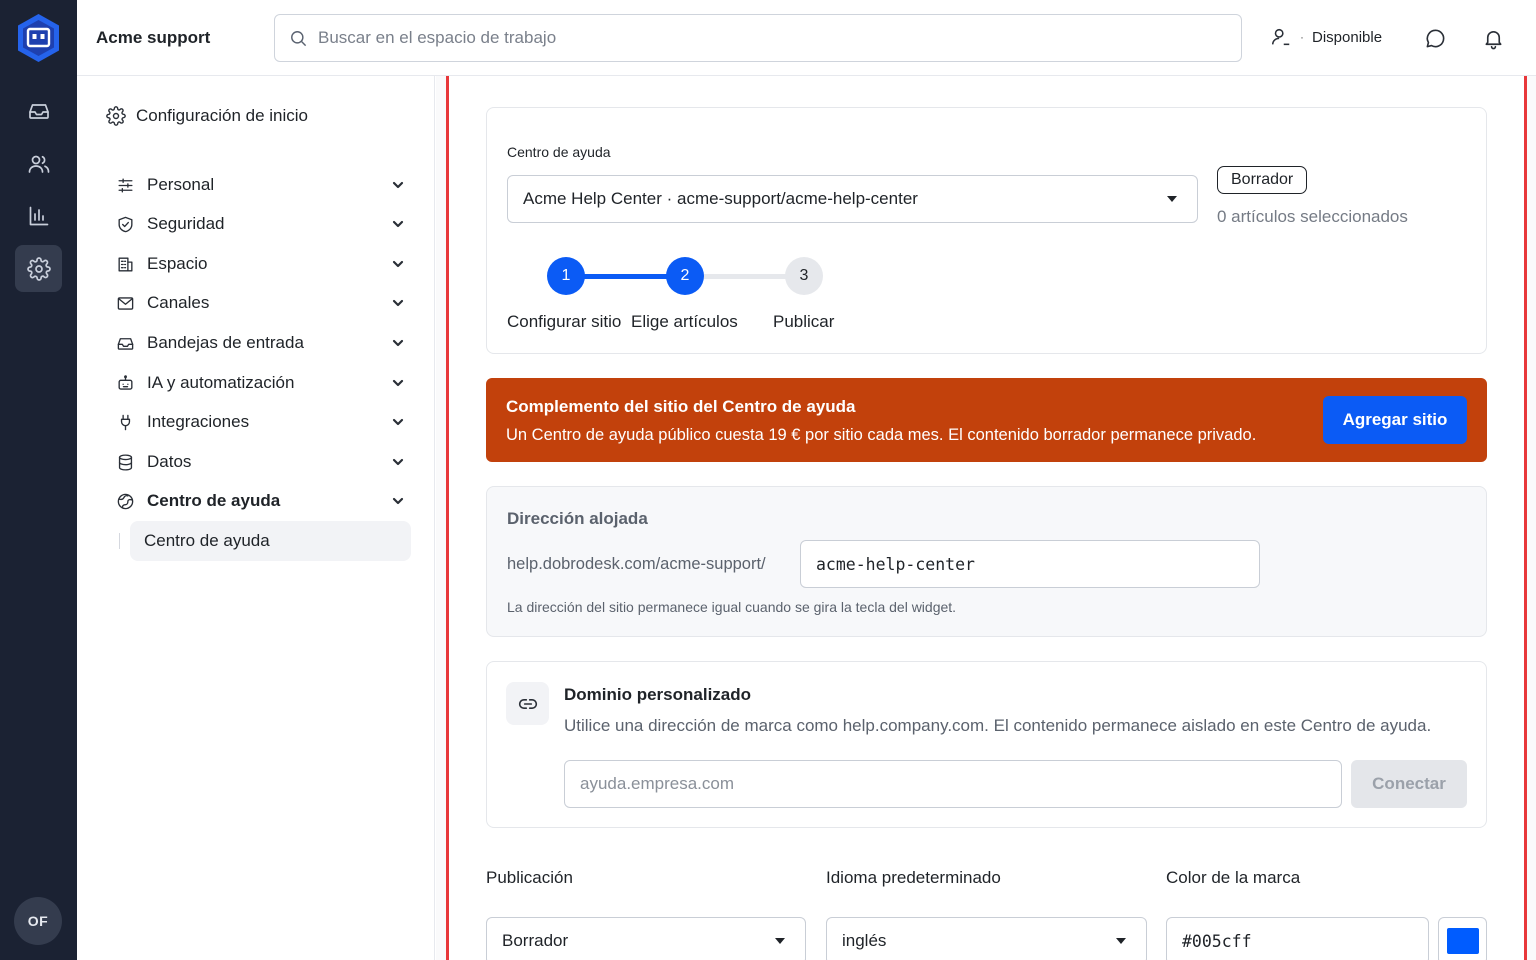  Describe the element at coordinates (658, 694) in the screenshot. I see `custom-domain-title: Dominio personalizado` at that location.